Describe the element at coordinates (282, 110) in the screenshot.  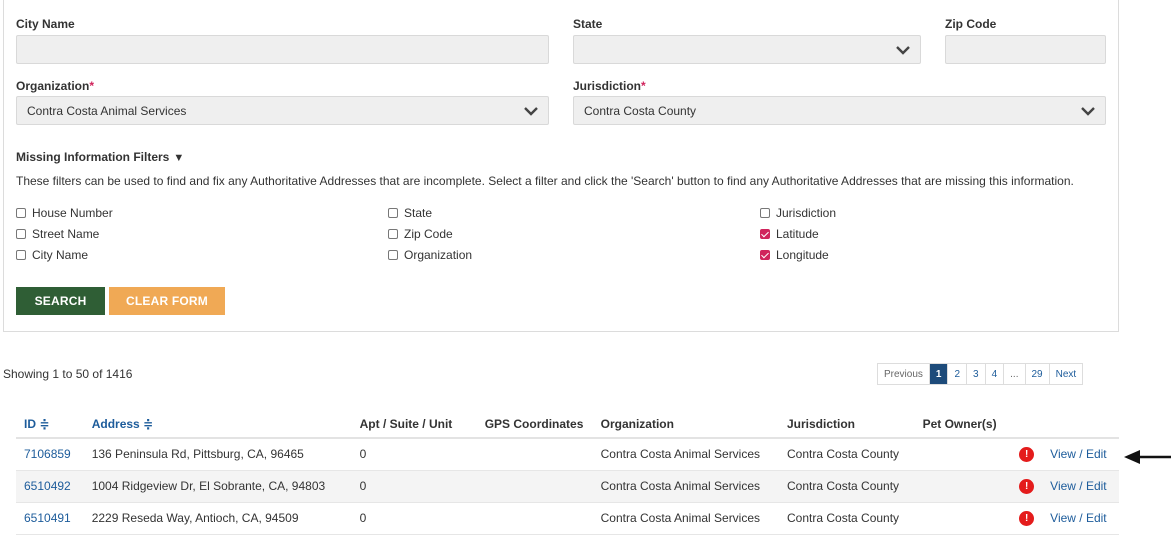
I see `organization-select: Contra Costa Animal Services` at that location.